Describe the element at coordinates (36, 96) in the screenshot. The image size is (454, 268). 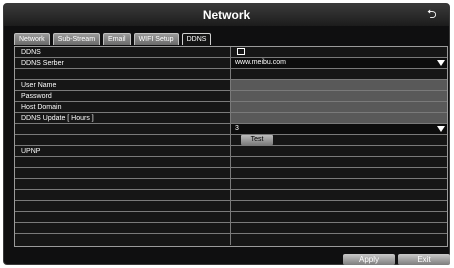
I see `password-label: Password` at that location.